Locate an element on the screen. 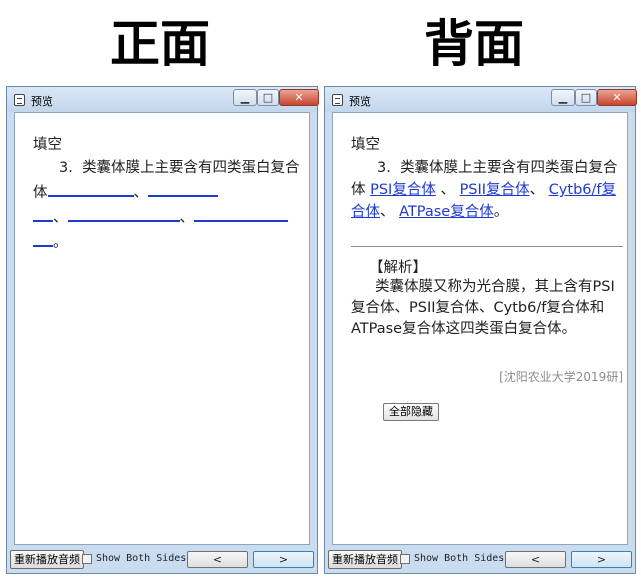 The image size is (641, 578). back-heading: 背面 is located at coordinates (474, 44).